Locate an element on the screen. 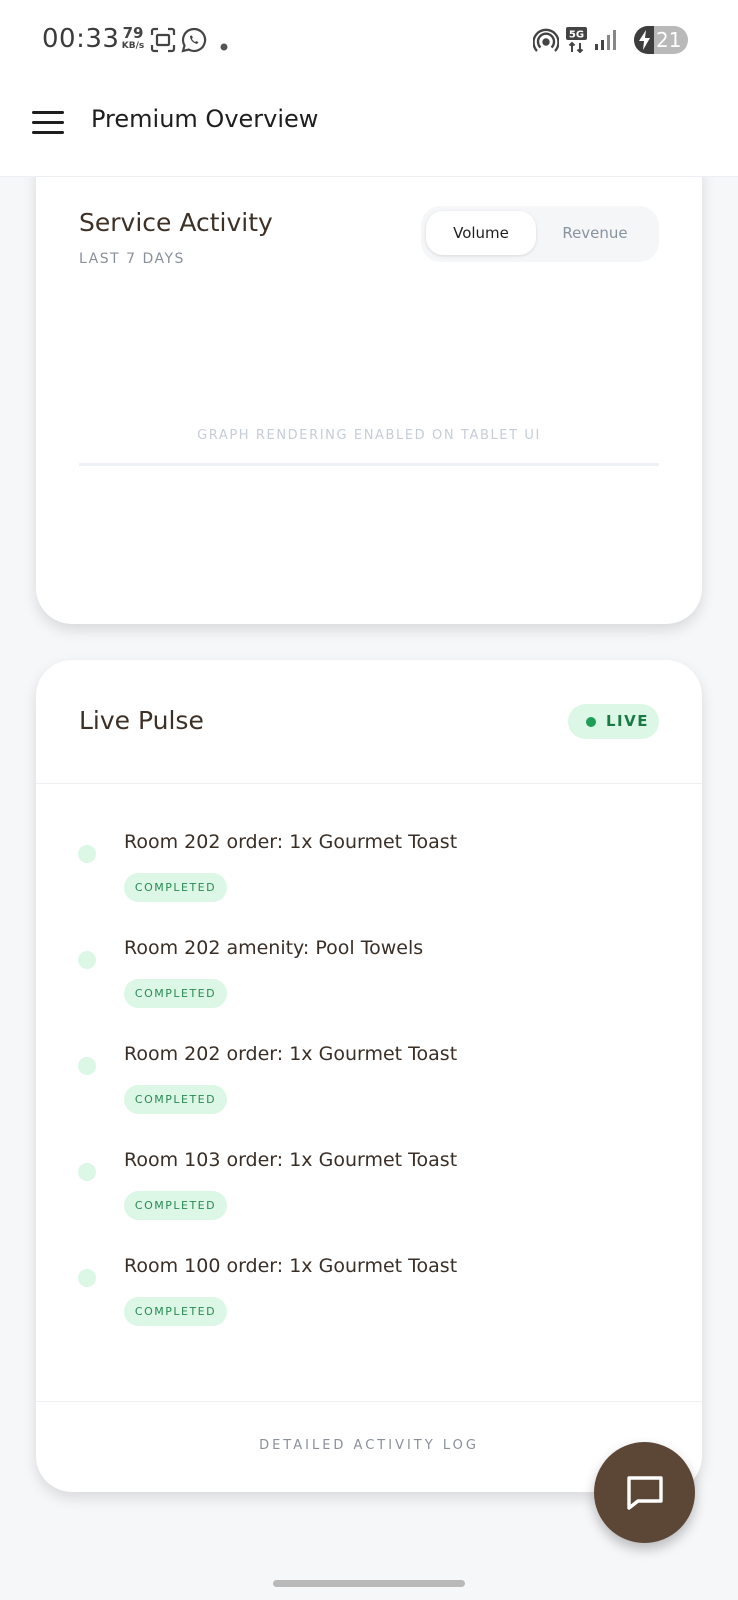  volume-revenue-toggle: Volume Revenue is located at coordinates (540, 234).